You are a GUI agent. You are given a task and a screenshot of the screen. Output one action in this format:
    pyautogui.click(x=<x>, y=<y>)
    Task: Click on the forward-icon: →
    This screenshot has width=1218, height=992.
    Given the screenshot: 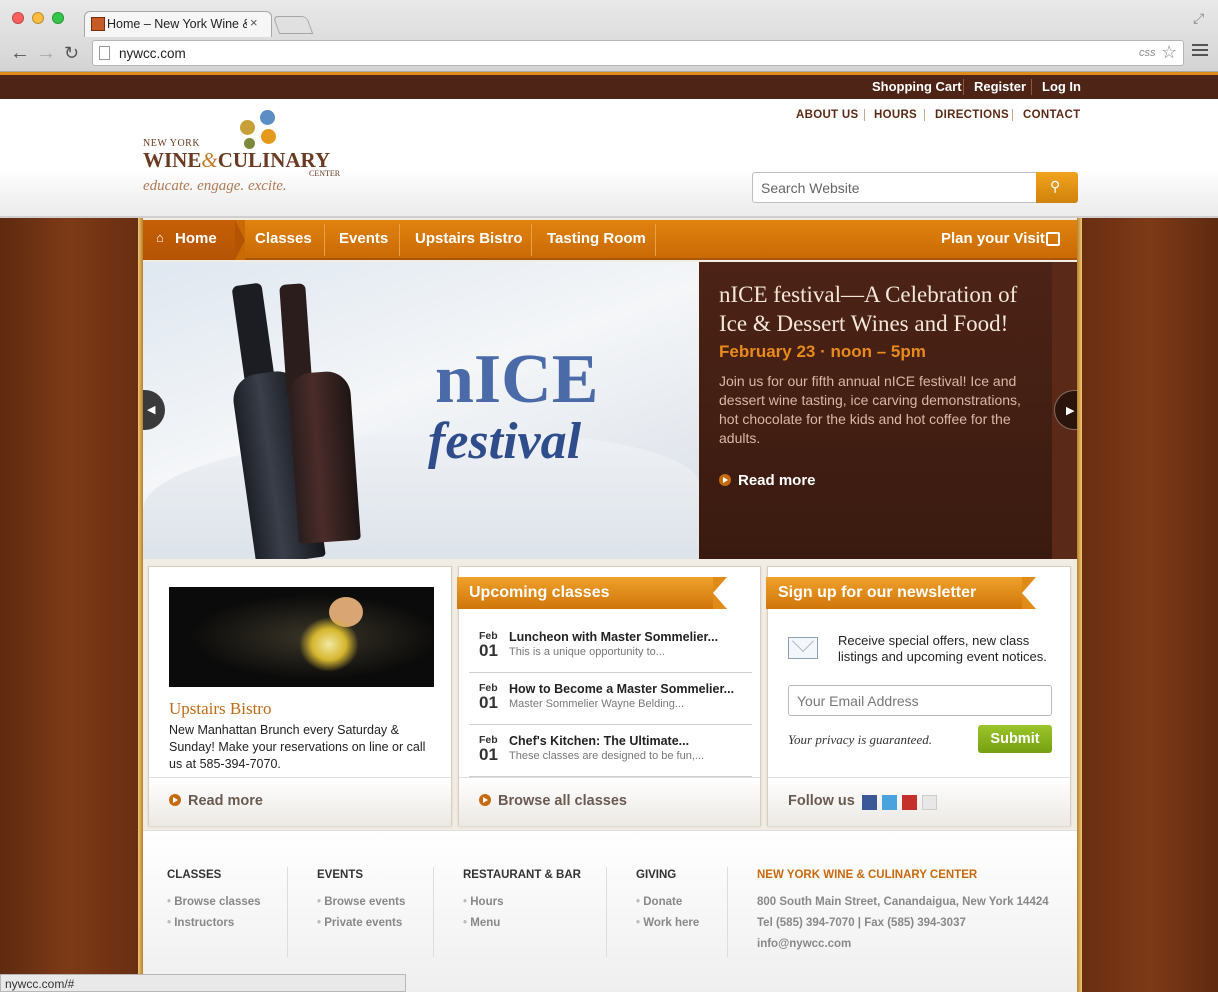 What is the action you would take?
    pyautogui.click(x=46, y=53)
    